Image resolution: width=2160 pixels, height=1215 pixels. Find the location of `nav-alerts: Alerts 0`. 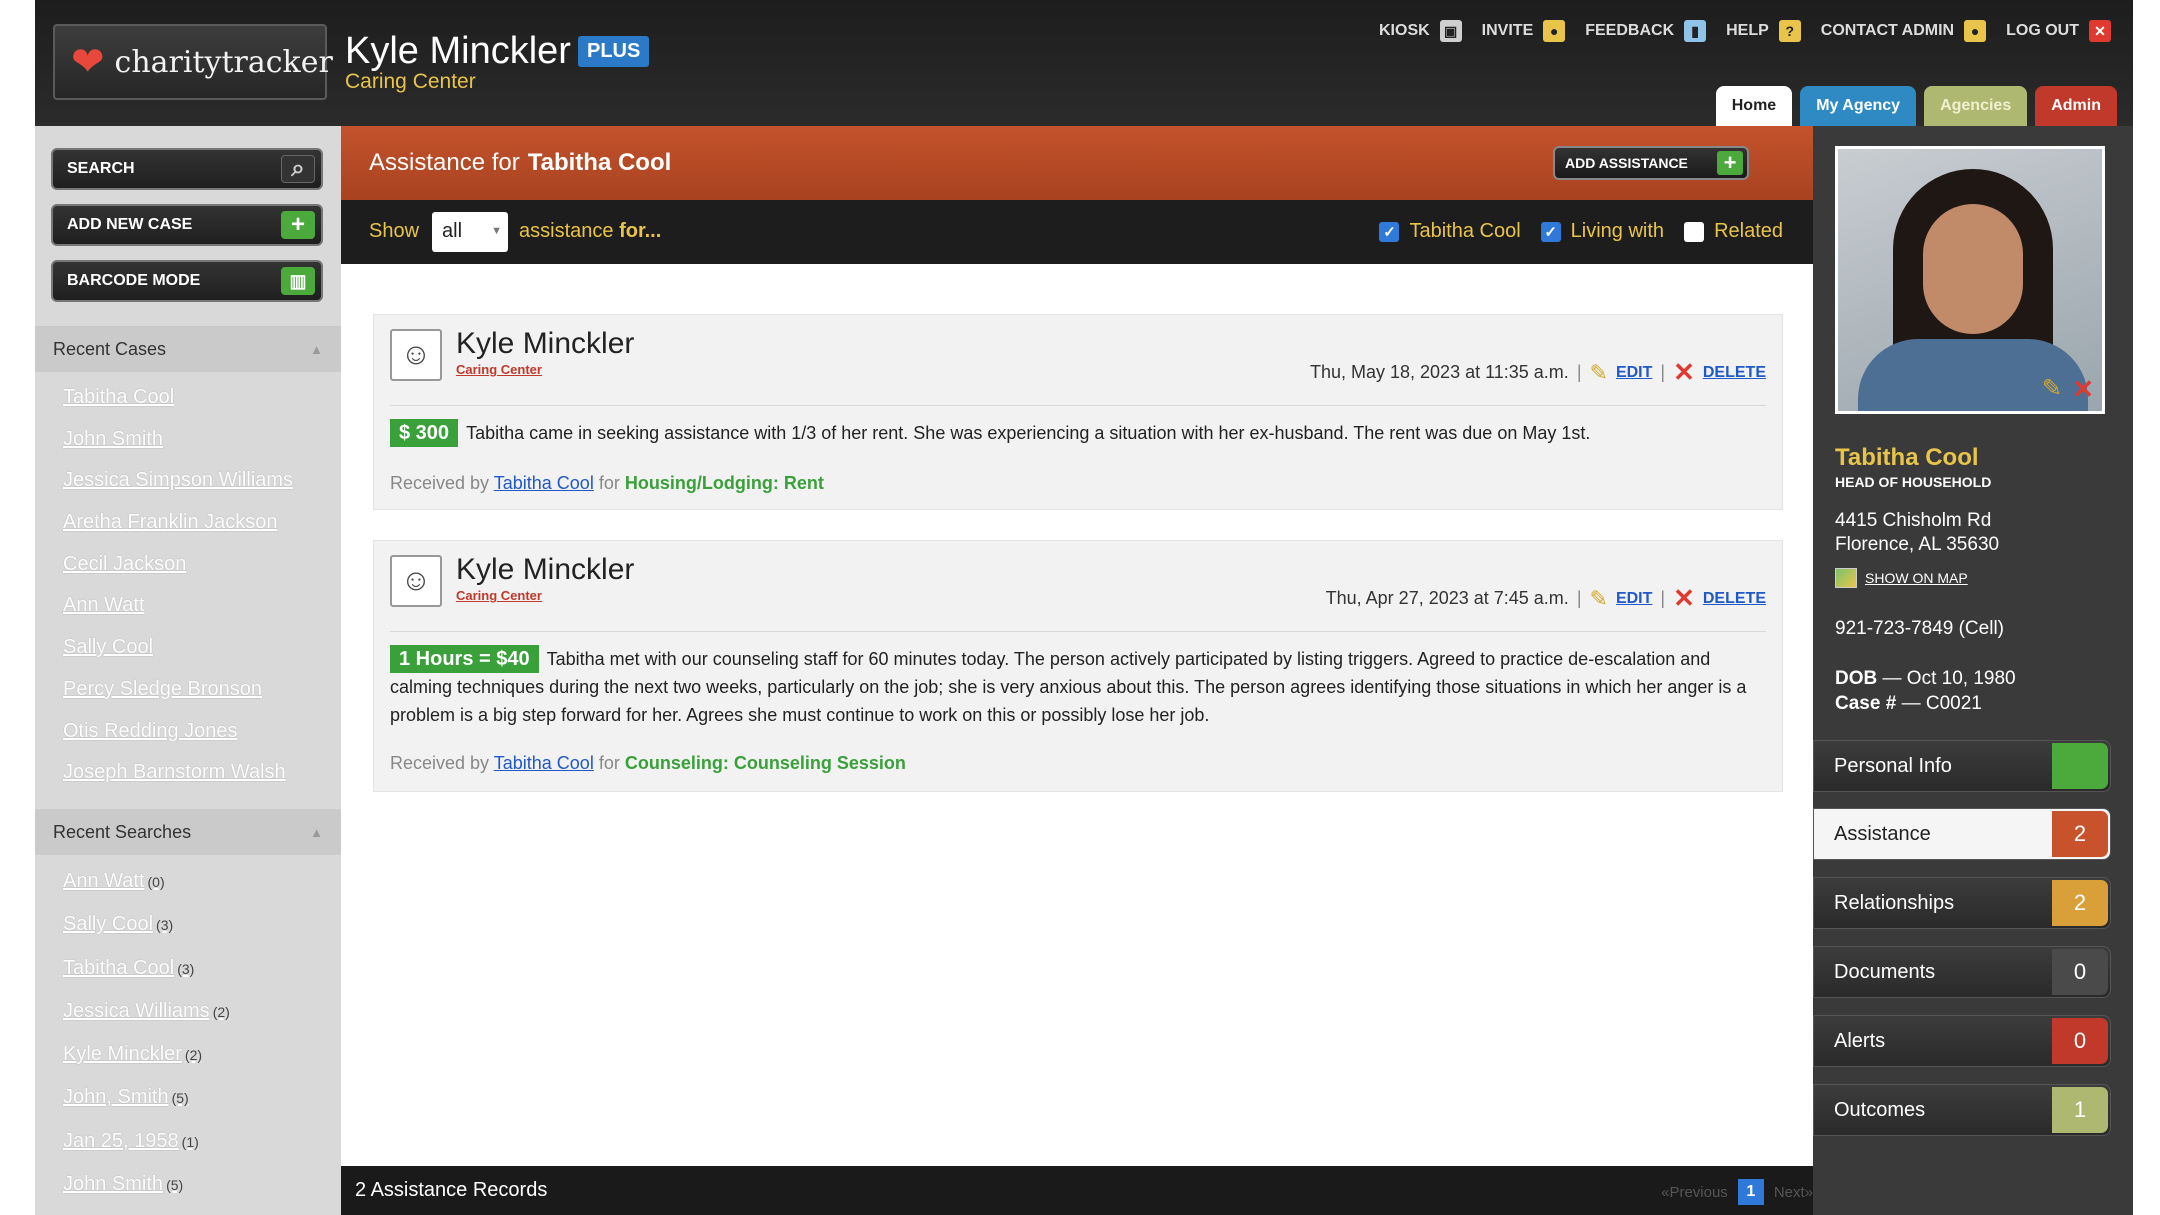

nav-alerts: Alerts 0 is located at coordinates (1962, 1041).